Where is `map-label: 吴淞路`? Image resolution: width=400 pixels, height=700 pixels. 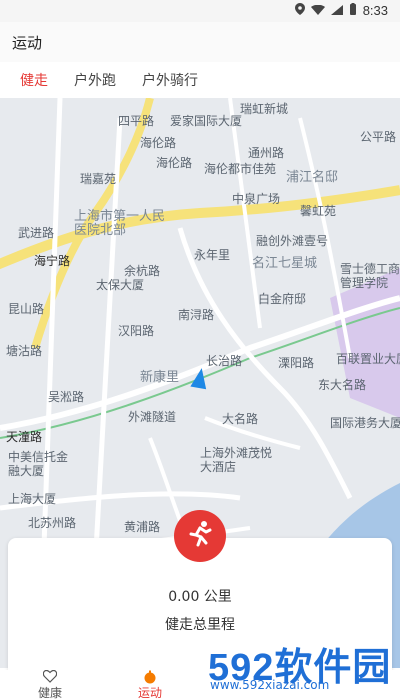
map-label: 吴淞路 is located at coordinates (66, 397).